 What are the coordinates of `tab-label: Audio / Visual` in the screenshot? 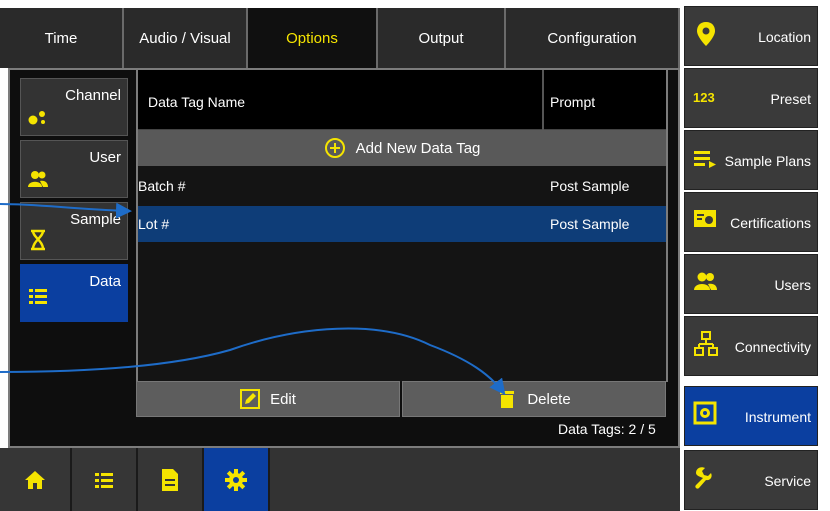 It's located at (185, 38).